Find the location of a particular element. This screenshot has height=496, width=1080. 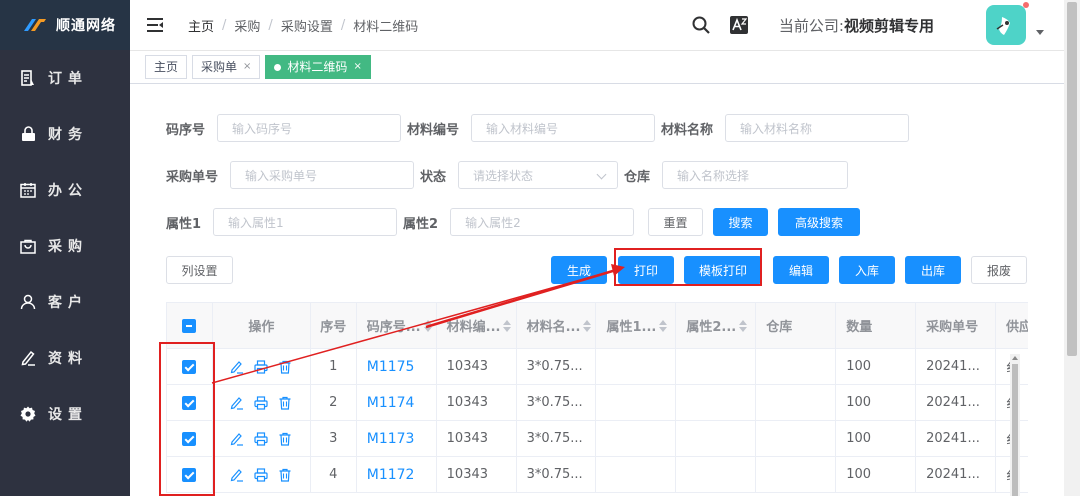

page-scrollbar is located at coordinates (1072, 248).